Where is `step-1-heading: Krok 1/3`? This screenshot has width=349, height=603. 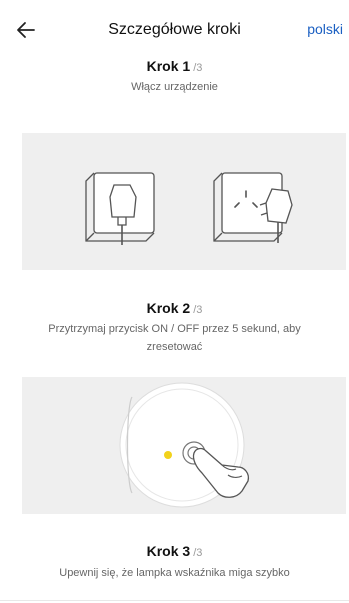 step-1-heading: Krok 1/3 is located at coordinates (174, 67).